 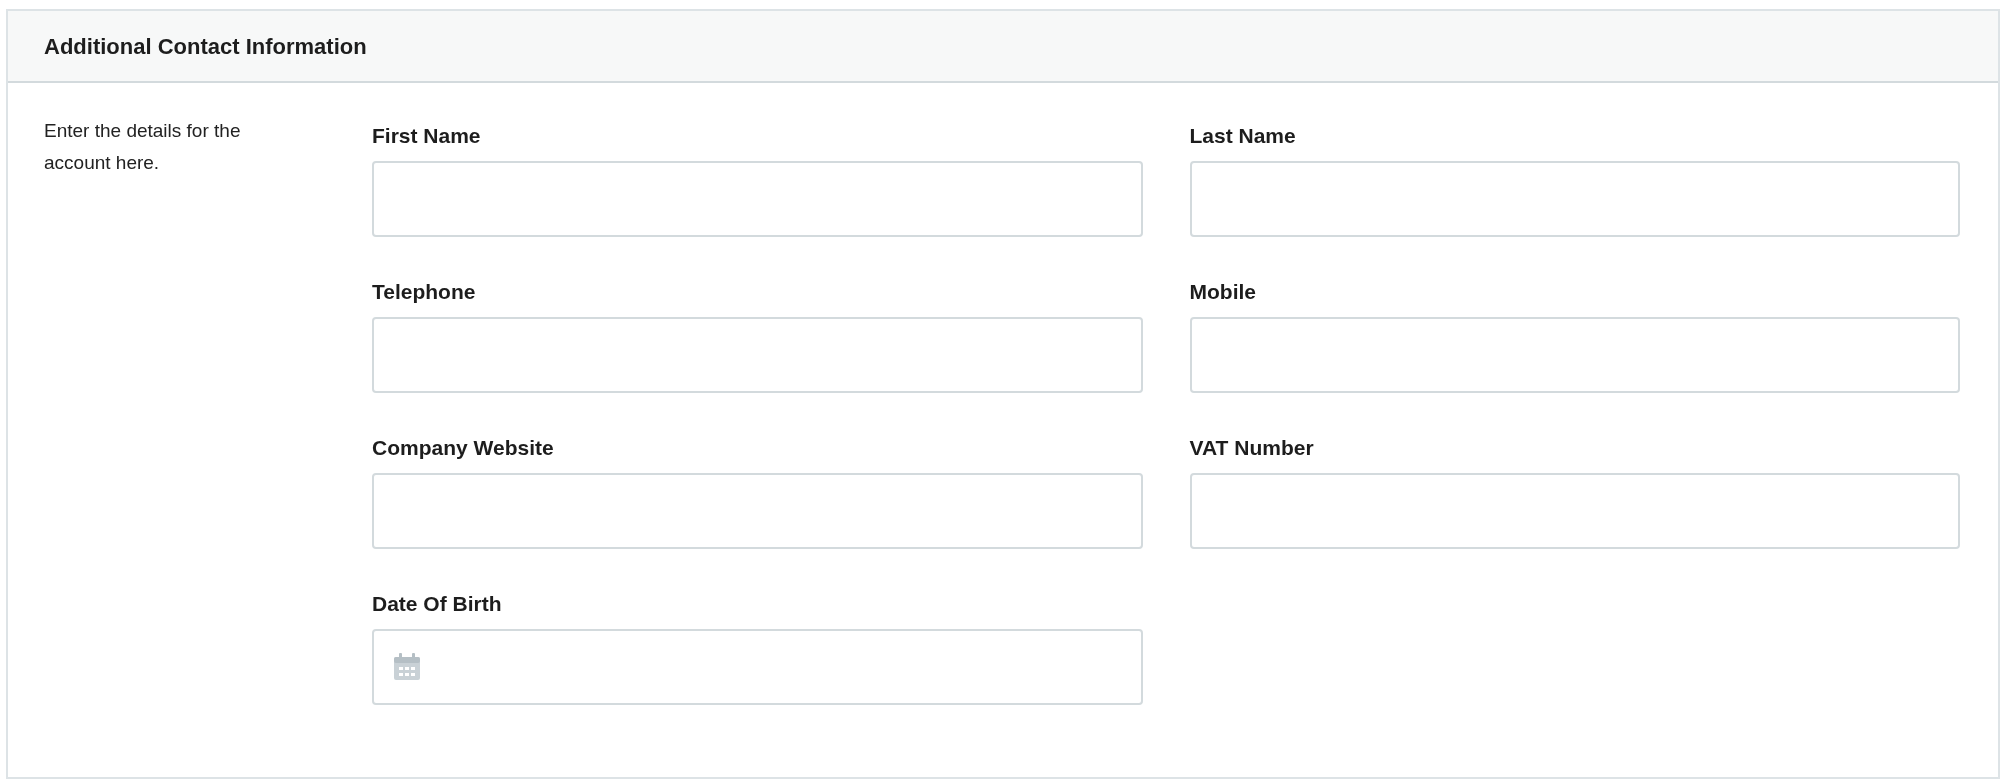 What do you see at coordinates (1223, 292) in the screenshot?
I see `field-label: Mobile` at bounding box center [1223, 292].